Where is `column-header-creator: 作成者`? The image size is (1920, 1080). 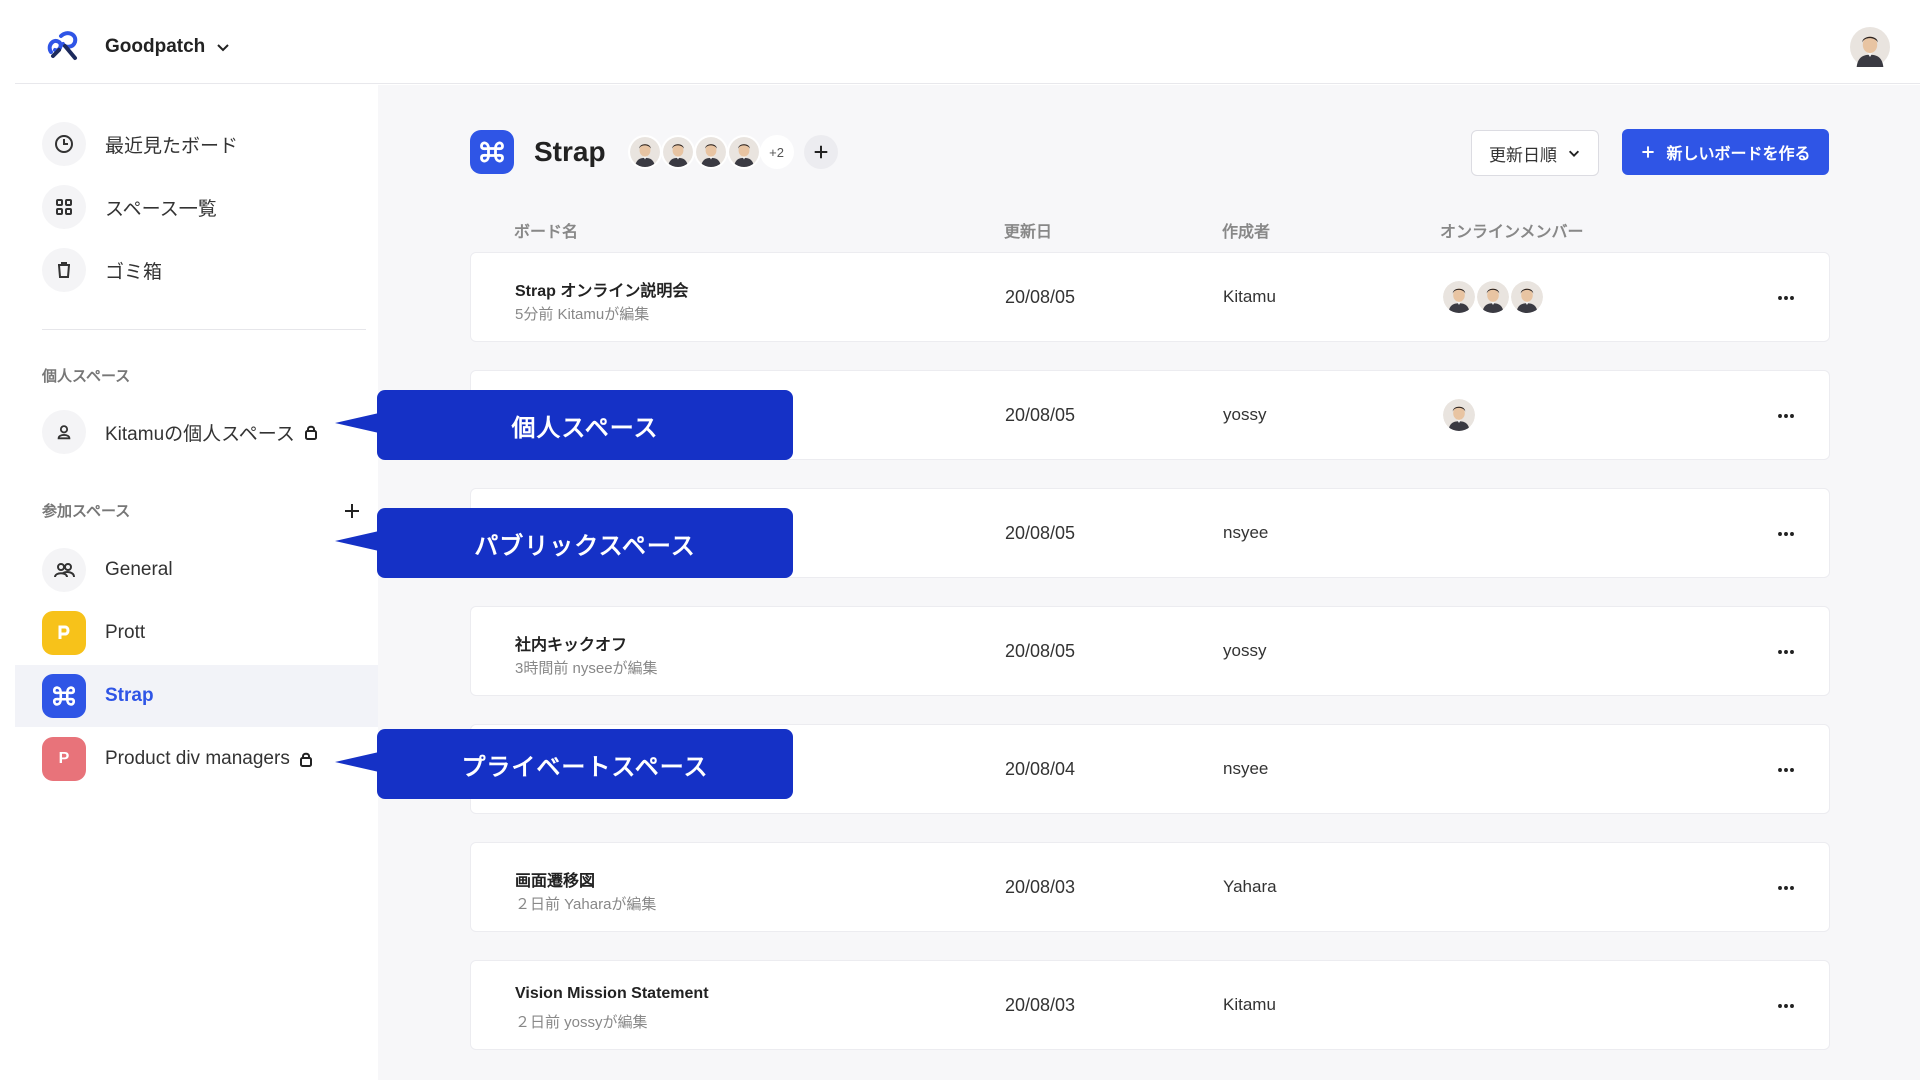
column-header-creator: 作成者 is located at coordinates (1246, 232).